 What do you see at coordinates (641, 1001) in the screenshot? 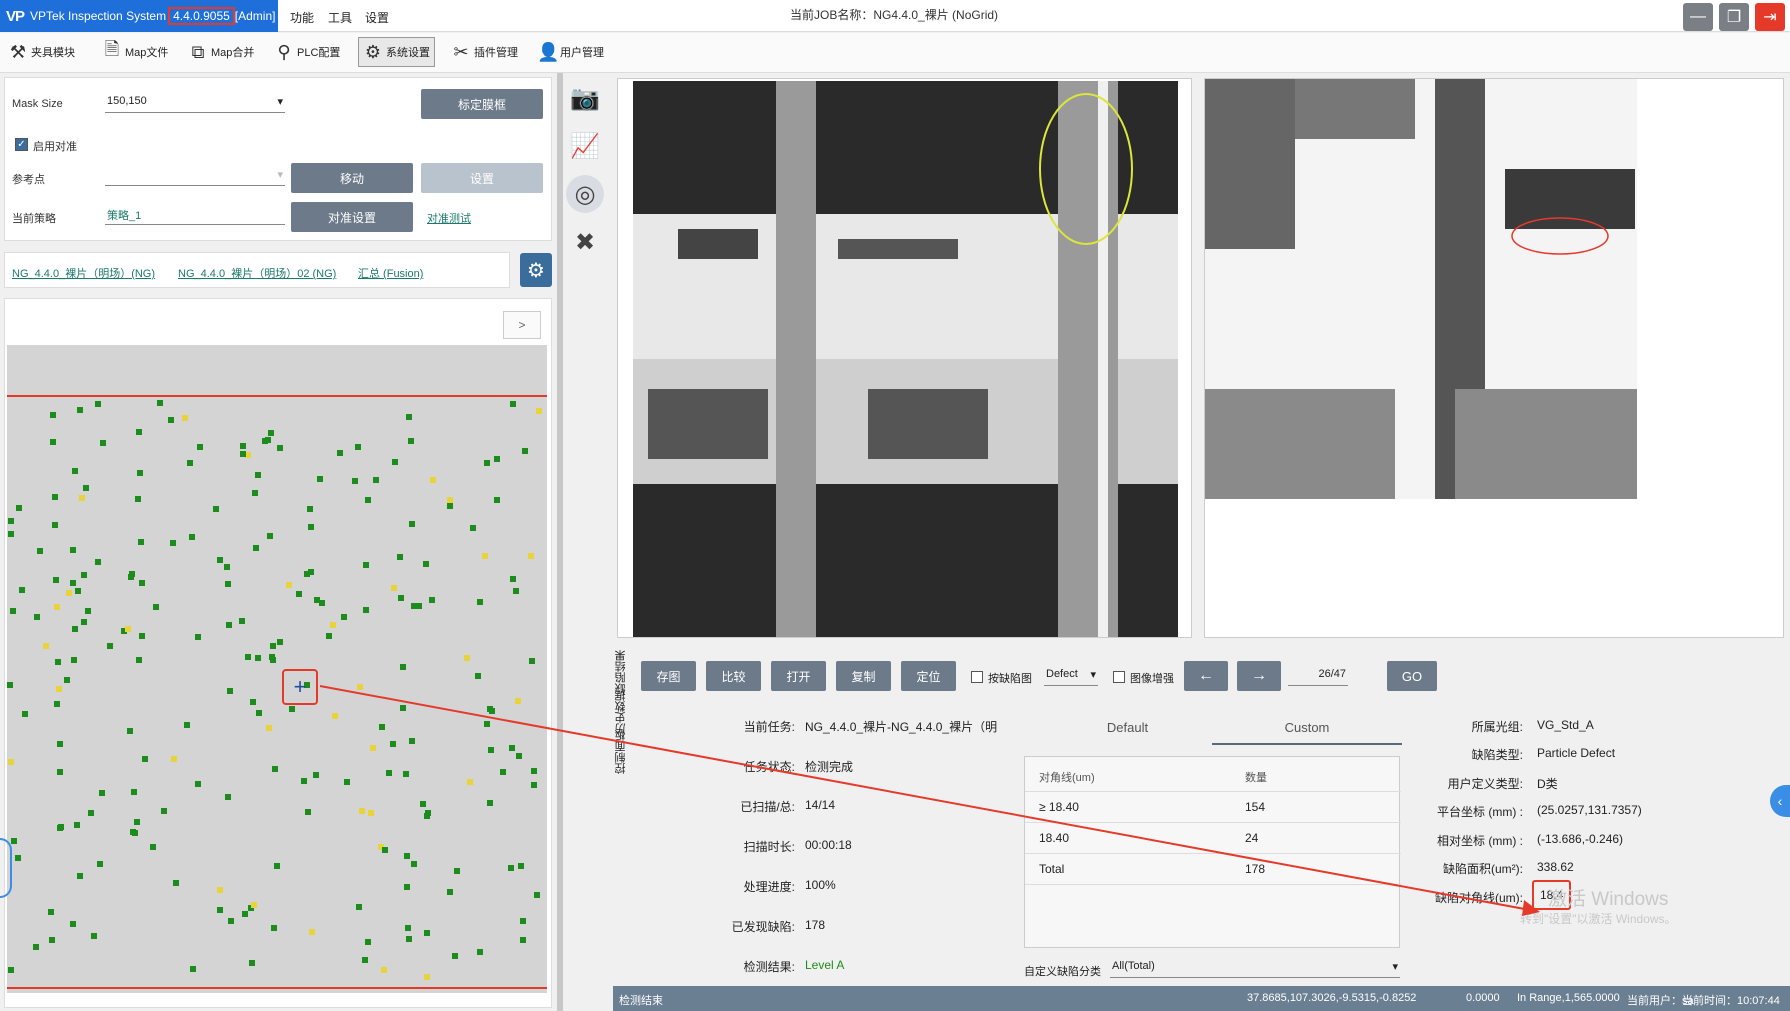
I see `status-left: 检测结束` at bounding box center [641, 1001].